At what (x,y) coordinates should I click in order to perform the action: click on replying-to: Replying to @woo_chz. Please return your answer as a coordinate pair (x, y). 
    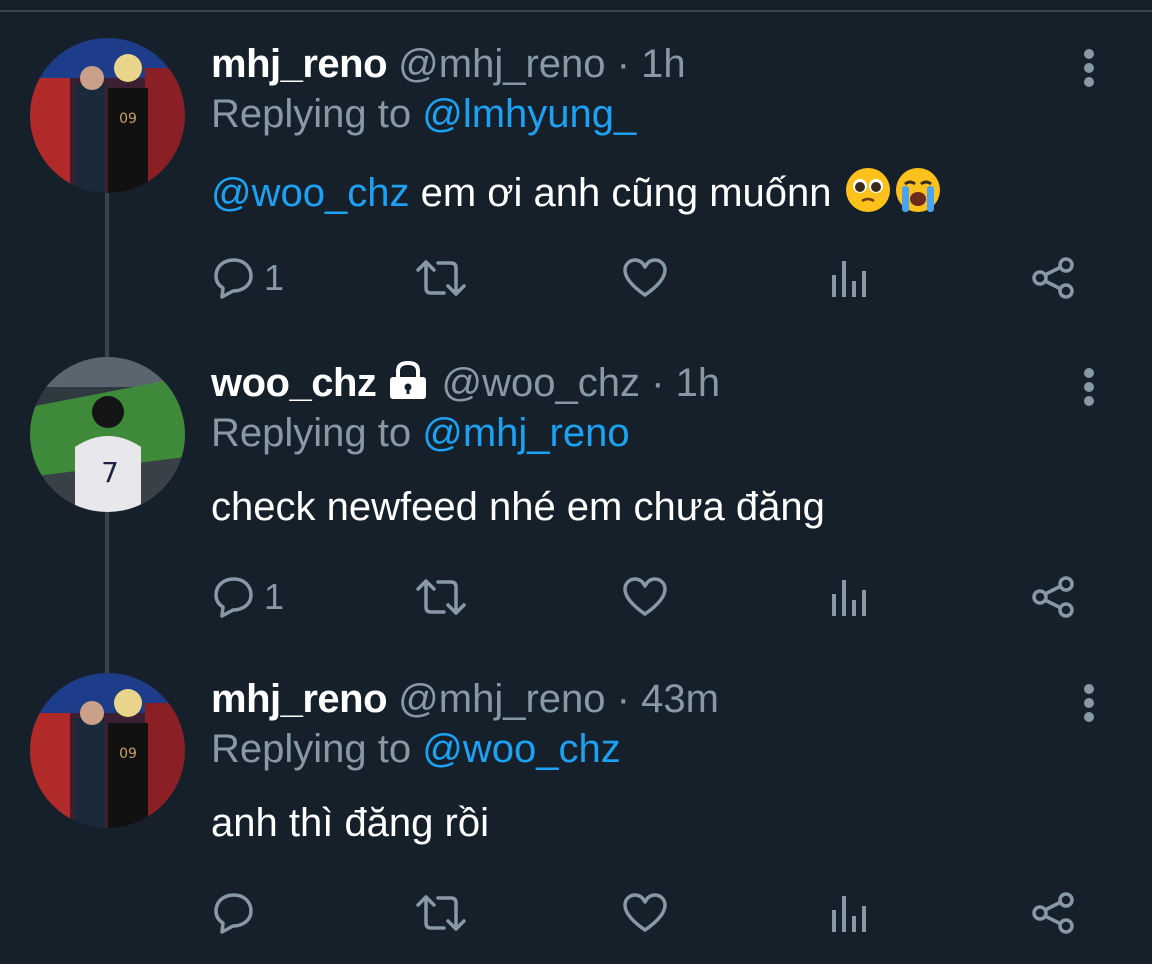
    Looking at the image, I should click on (416, 749).